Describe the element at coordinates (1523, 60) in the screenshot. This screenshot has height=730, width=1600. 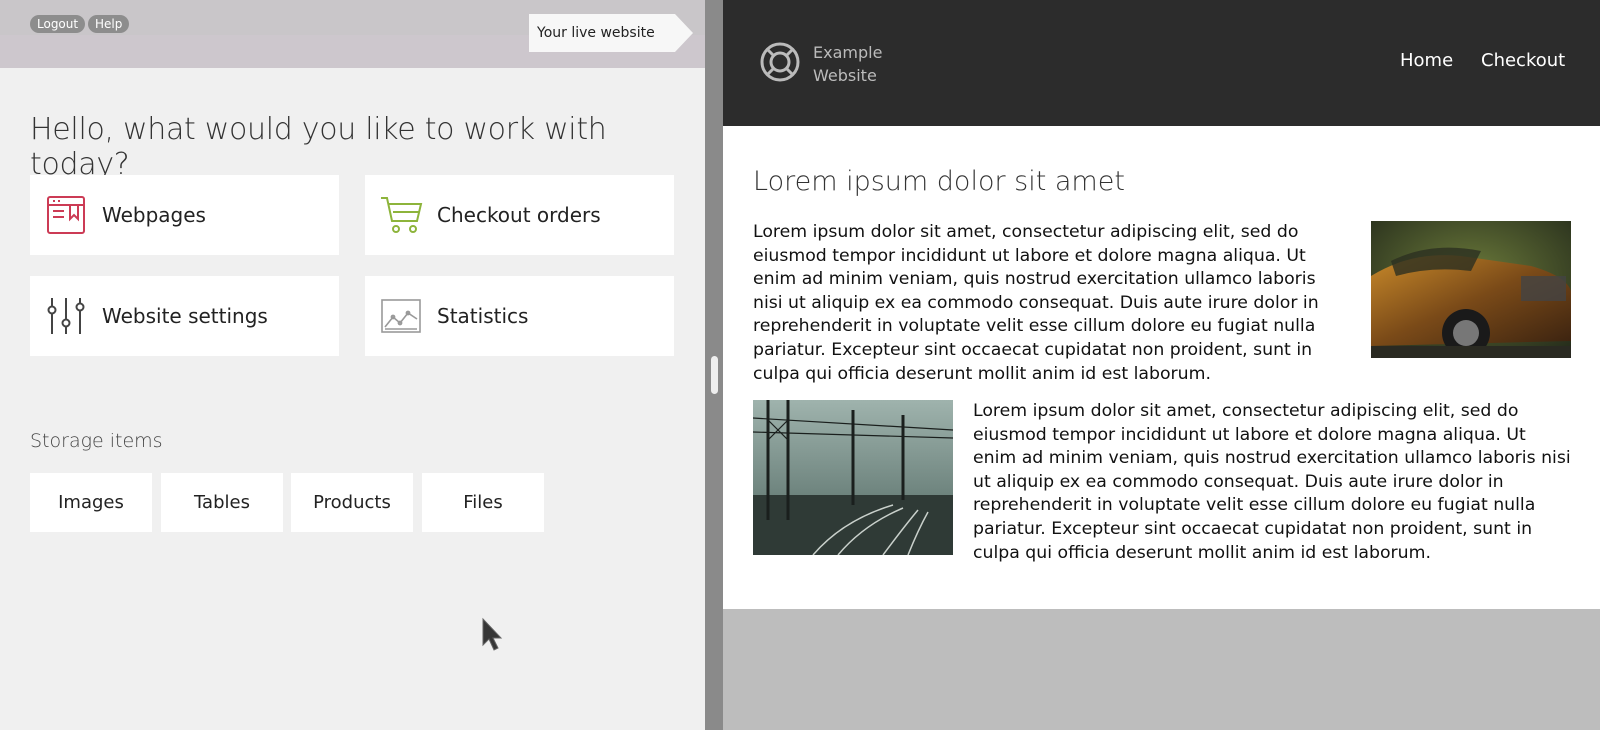
I see `nav-checkout-link: Checkout` at that location.